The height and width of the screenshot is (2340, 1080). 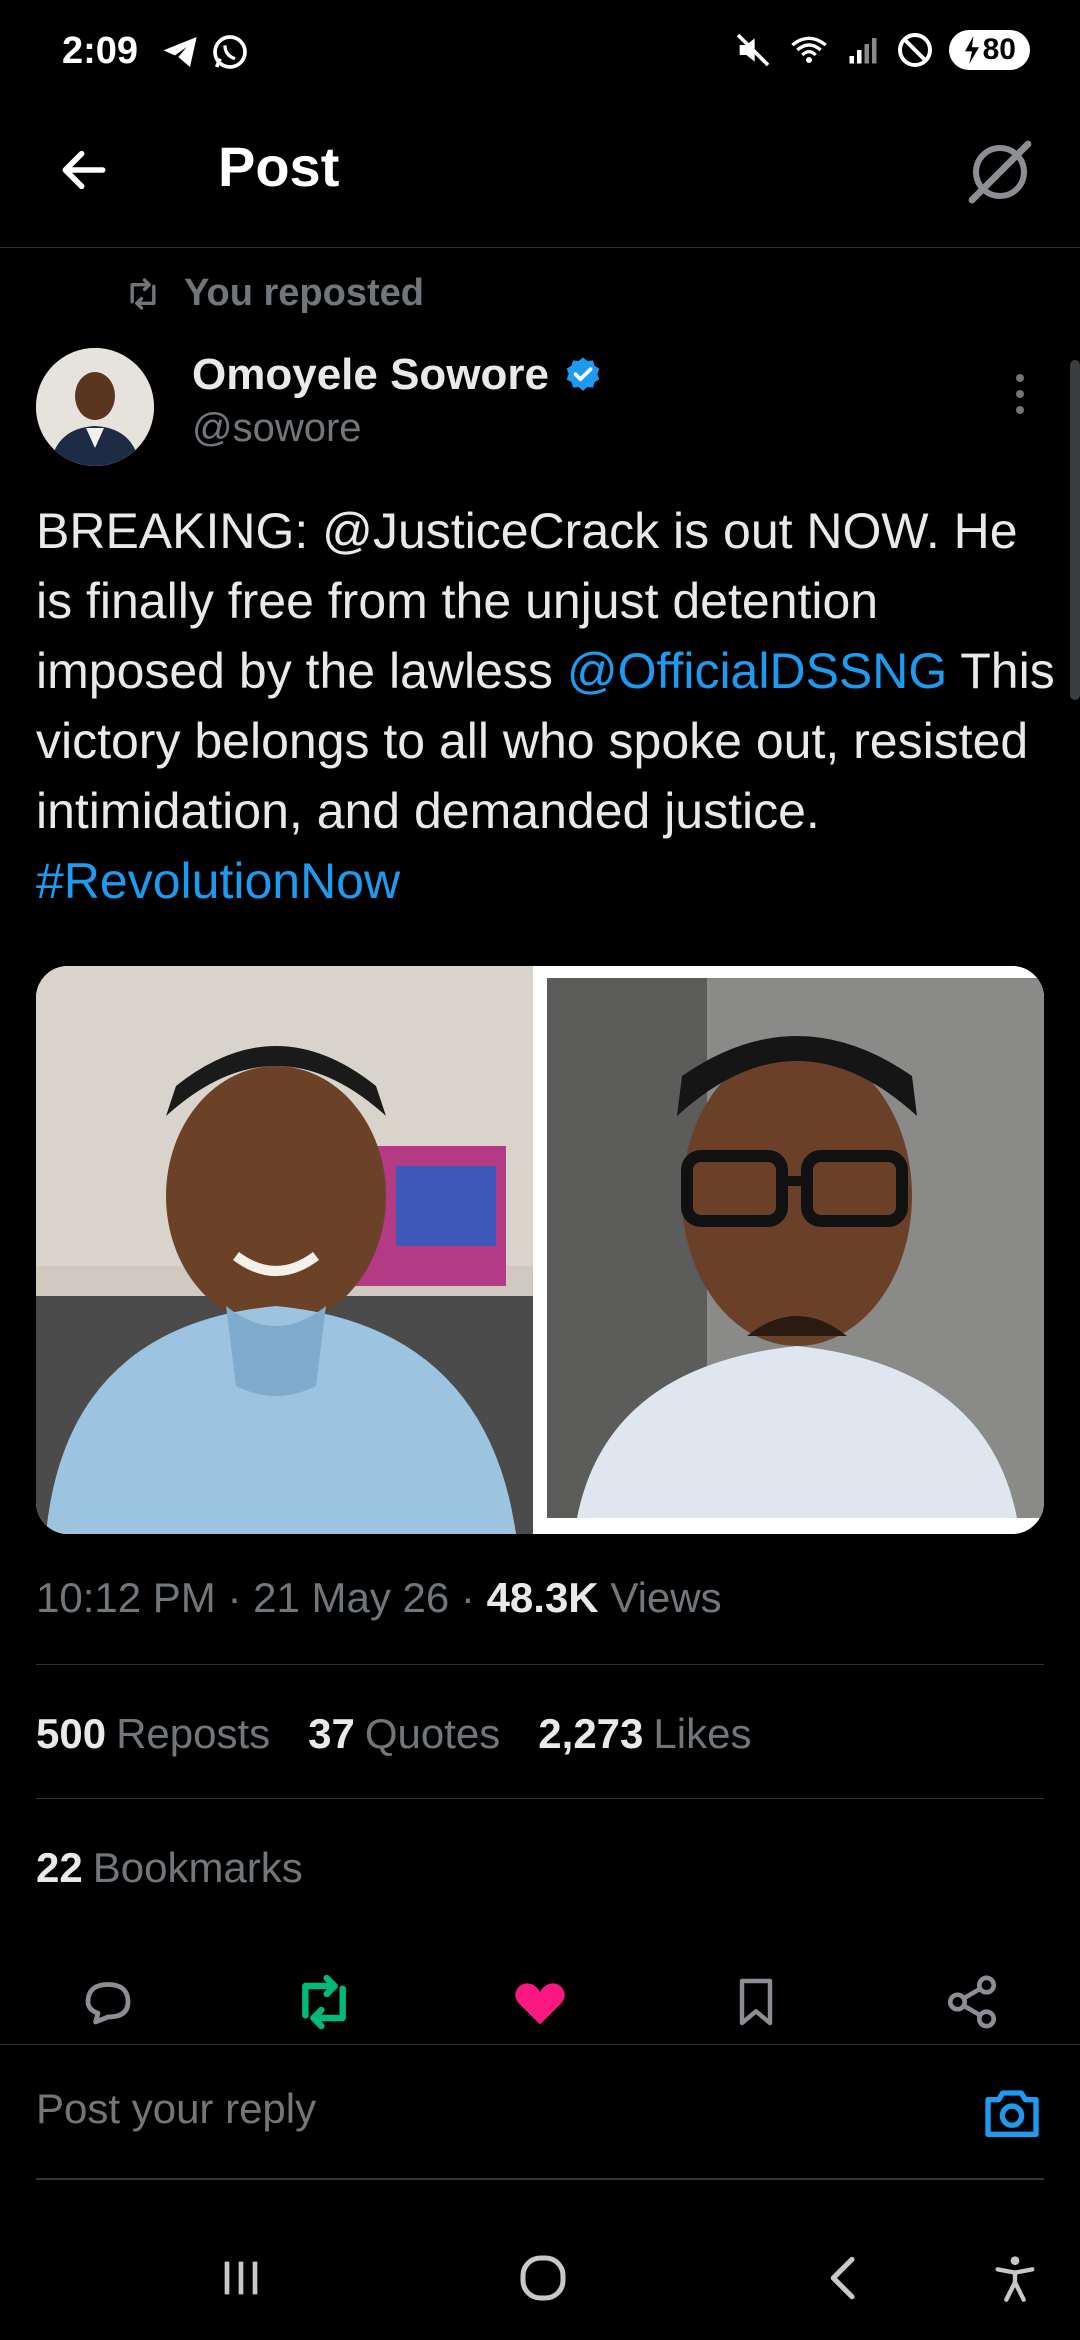 I want to click on system-nav-bar, so click(x=540, y=2275).